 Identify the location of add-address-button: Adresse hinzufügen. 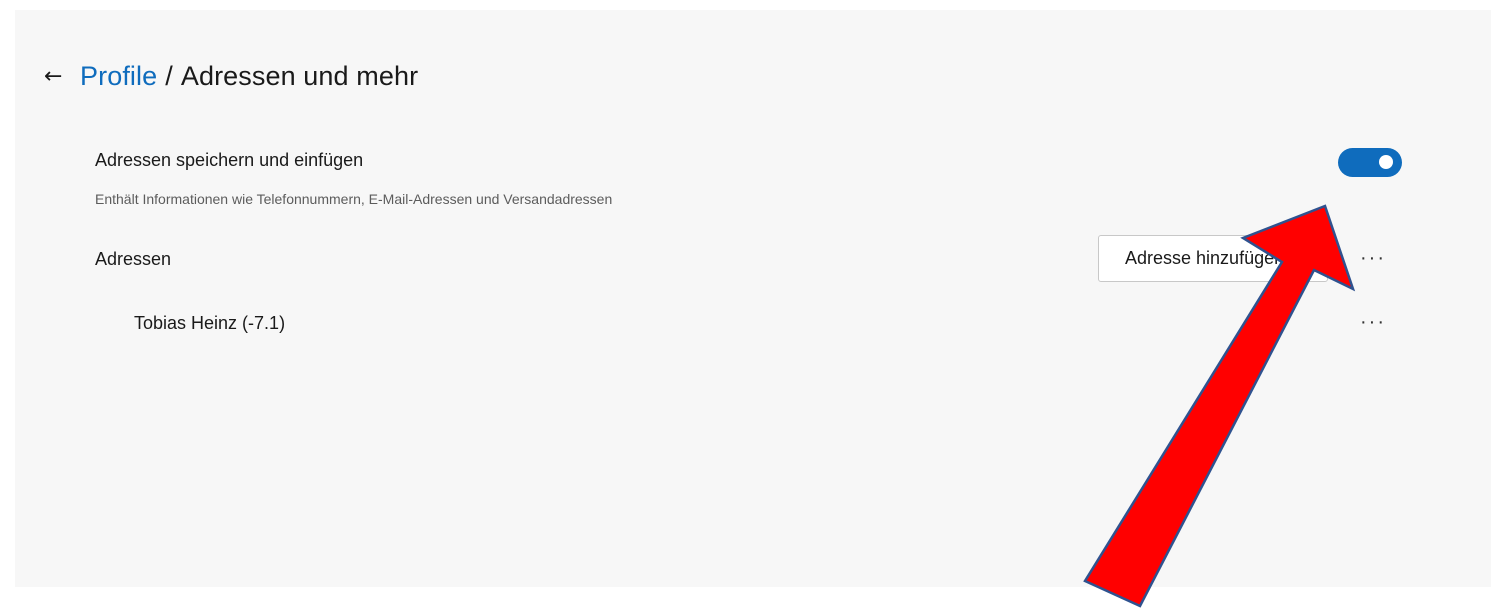
(1213, 258).